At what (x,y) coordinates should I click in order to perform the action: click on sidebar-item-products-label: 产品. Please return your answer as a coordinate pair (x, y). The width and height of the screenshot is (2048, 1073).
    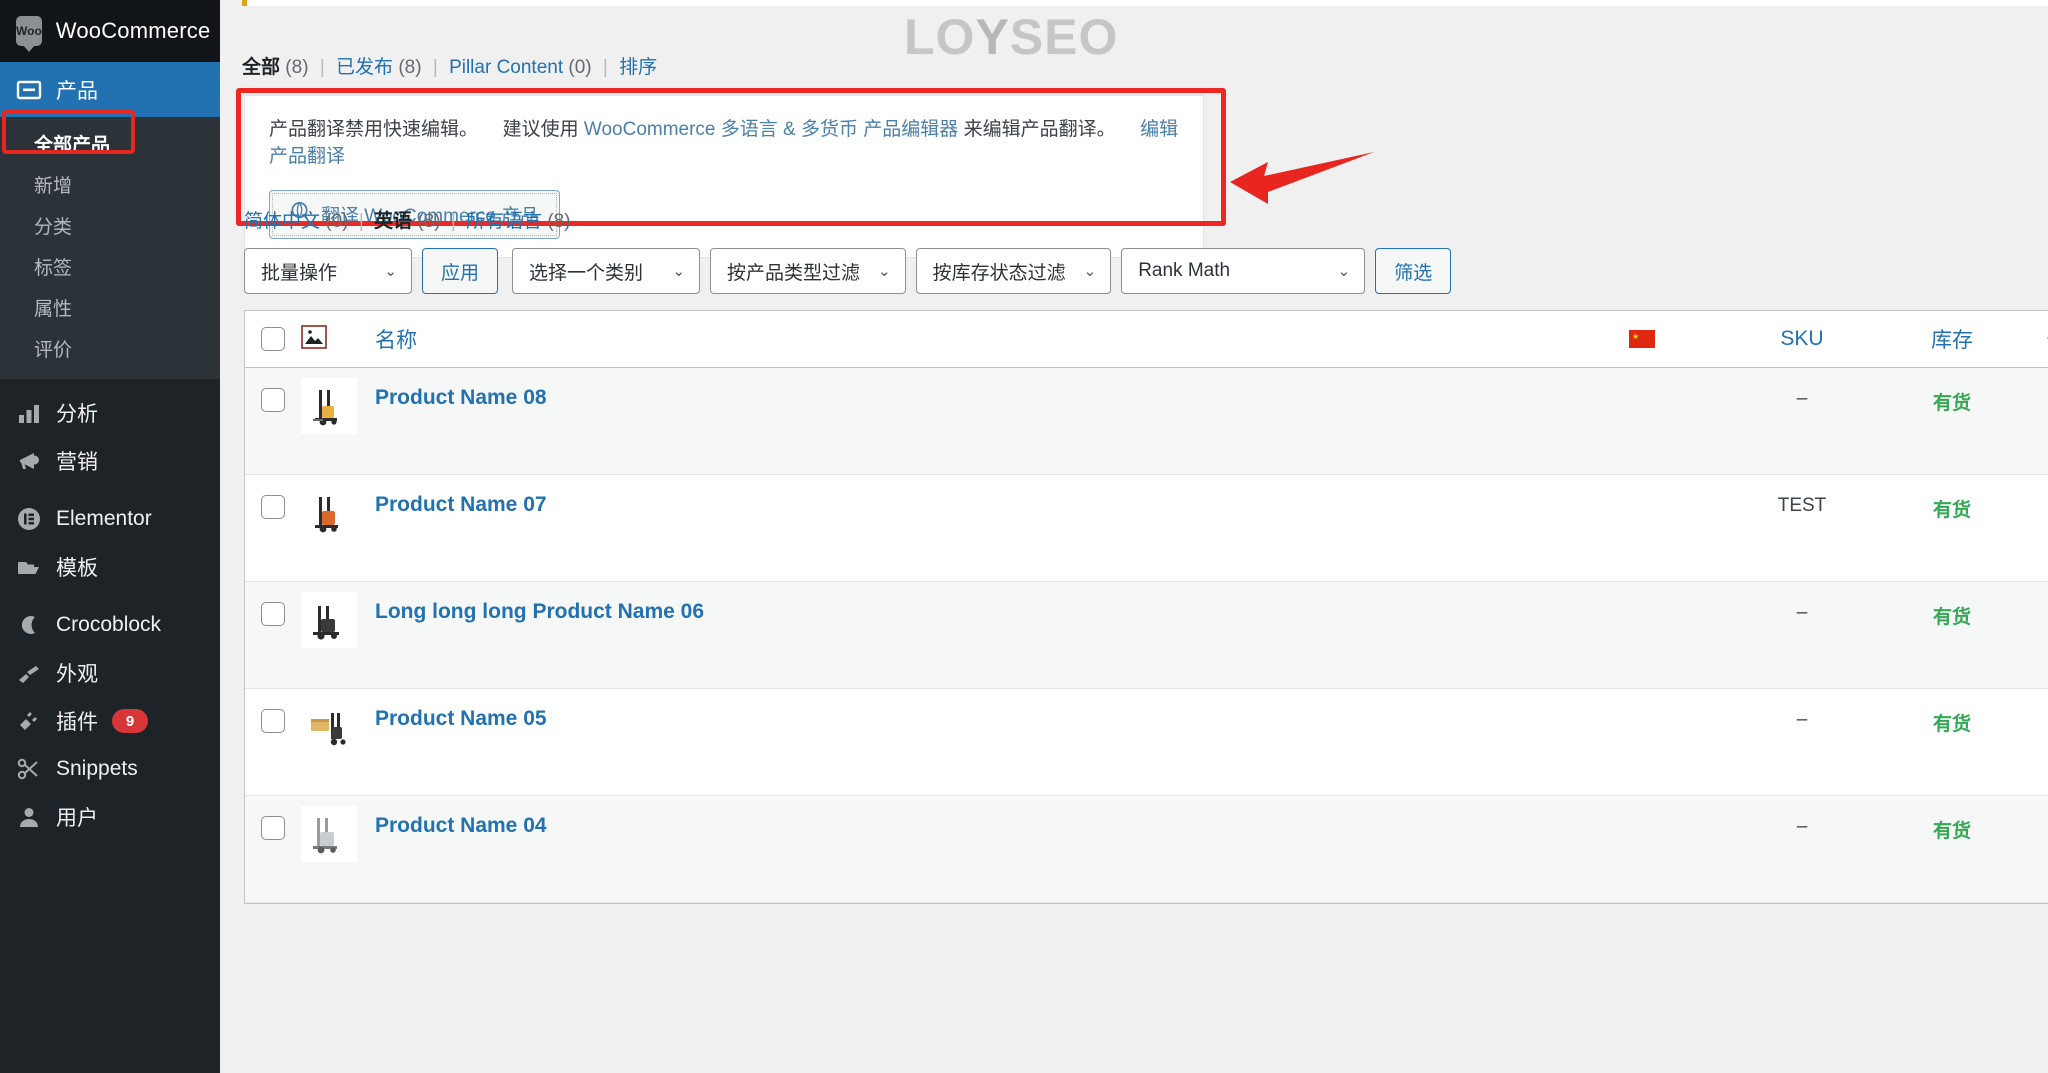
    Looking at the image, I should click on (77, 91).